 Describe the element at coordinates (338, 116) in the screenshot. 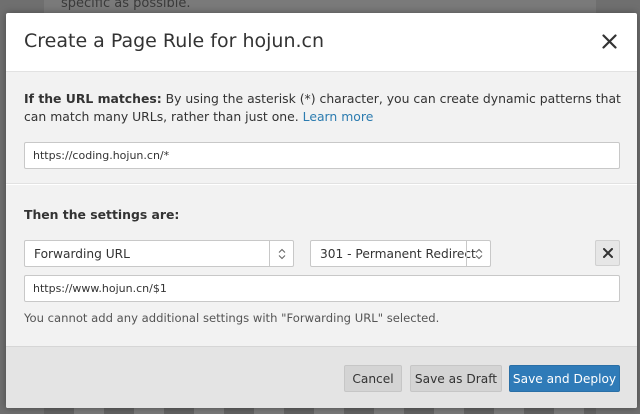

I see `learn-more-link: Learn more` at that location.